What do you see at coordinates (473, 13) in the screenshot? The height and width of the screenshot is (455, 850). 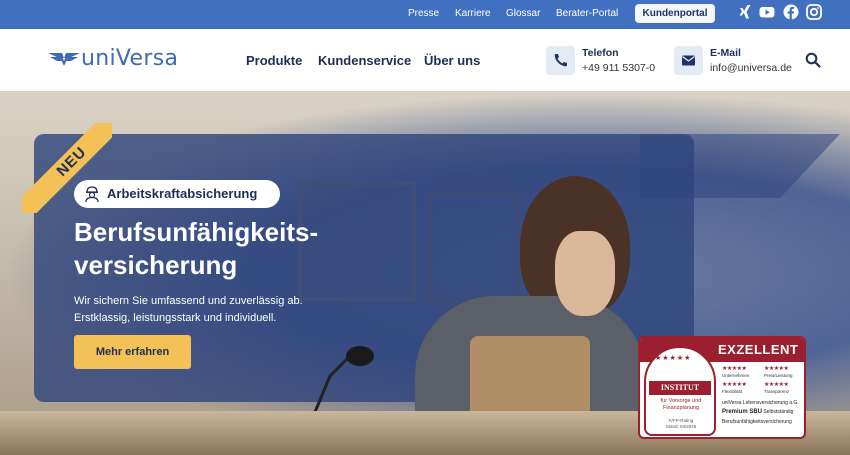 I see `link-karriere: Karriere` at bounding box center [473, 13].